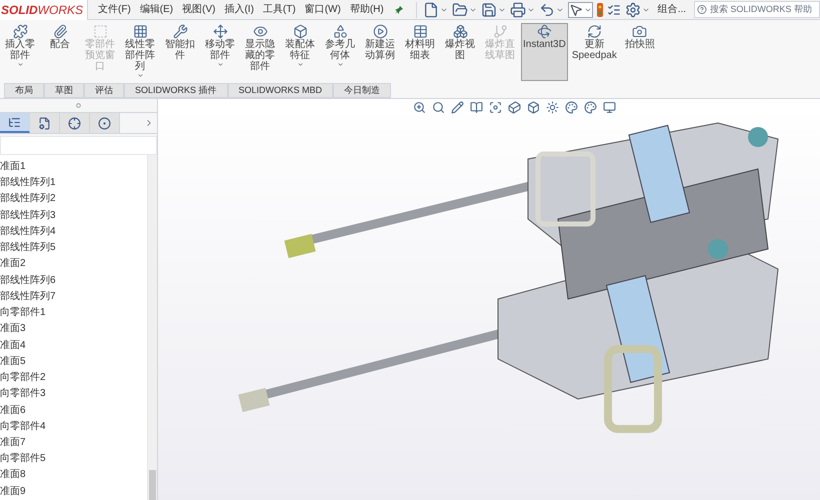 This screenshot has width=820, height=500. Describe the element at coordinates (281, 90) in the screenshot. I see `tab: SOLIDWORKS MBD` at that location.